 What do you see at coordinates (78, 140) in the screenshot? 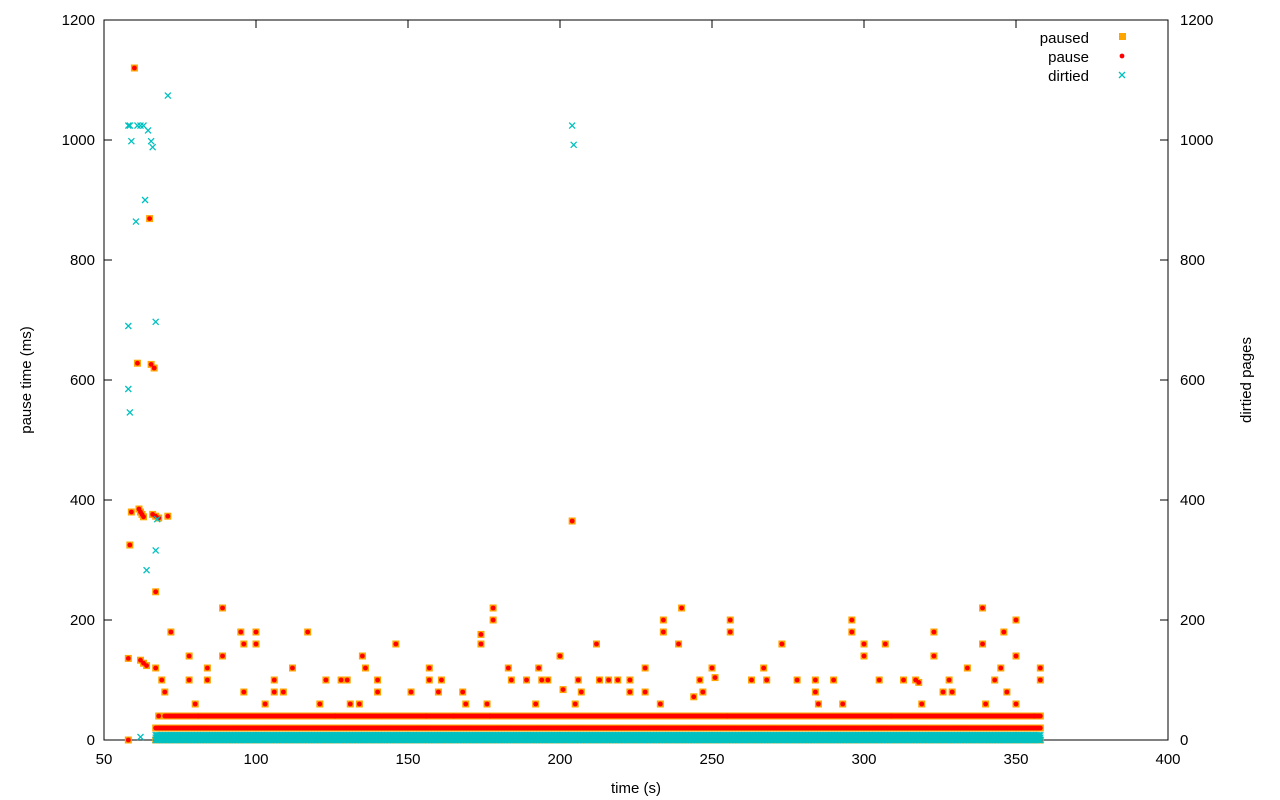
I see `y-tick-label: 1000` at bounding box center [78, 140].